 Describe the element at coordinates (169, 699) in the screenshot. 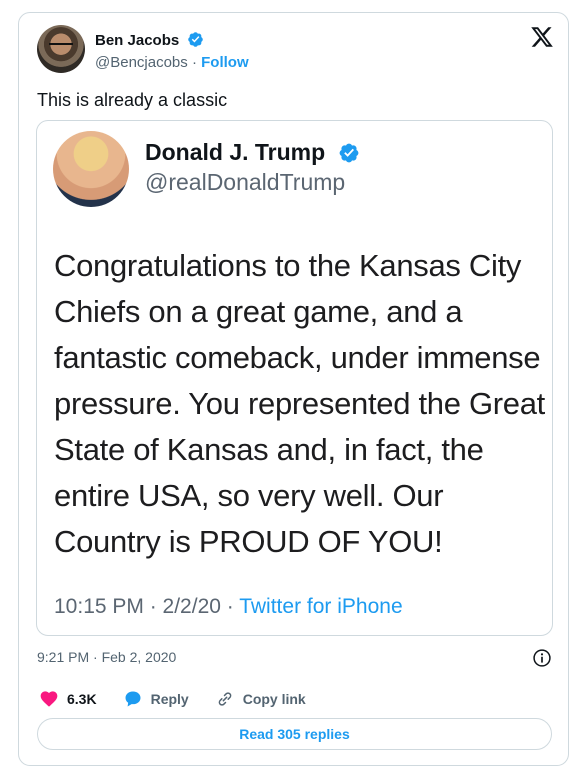

I see `reply-label: Reply` at that location.